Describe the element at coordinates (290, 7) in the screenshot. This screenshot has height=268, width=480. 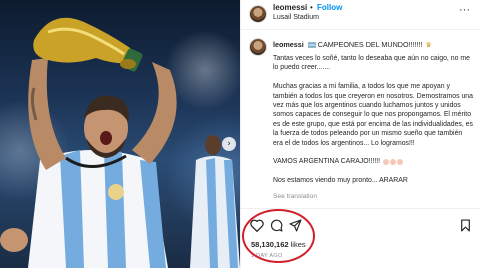
I see `username-link: leomessi` at that location.